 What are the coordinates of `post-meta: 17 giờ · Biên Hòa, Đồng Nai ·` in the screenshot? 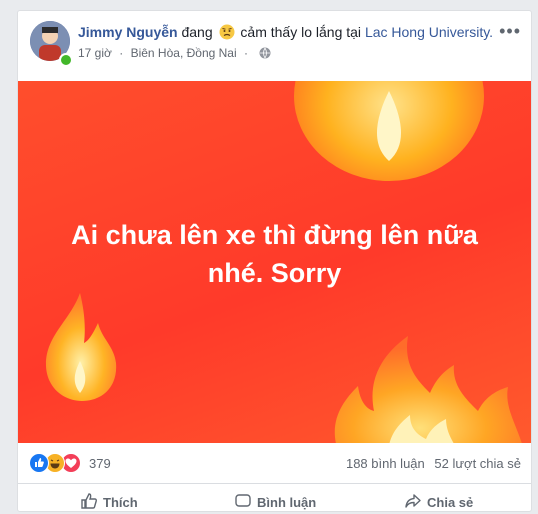 It's located at (174, 53).